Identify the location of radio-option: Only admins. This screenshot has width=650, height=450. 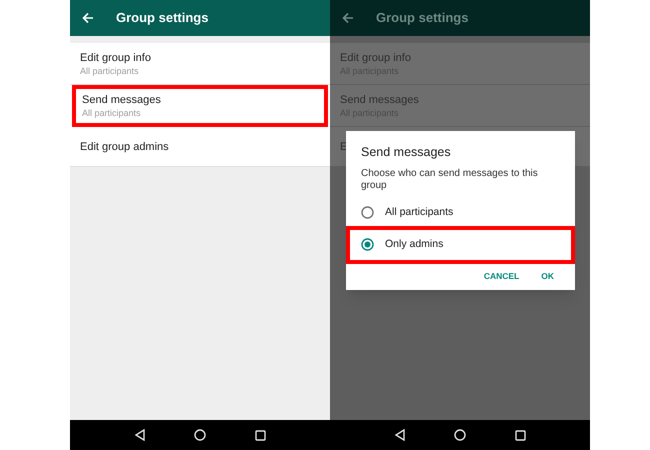
(460, 245).